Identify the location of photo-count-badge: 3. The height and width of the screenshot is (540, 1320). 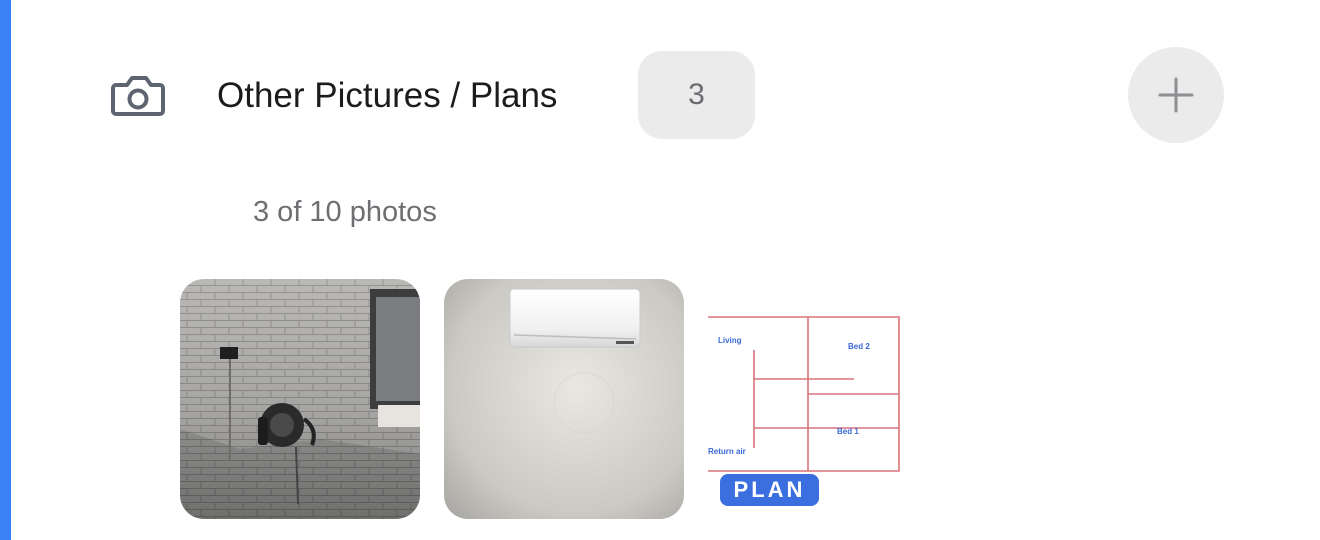
(696, 95).